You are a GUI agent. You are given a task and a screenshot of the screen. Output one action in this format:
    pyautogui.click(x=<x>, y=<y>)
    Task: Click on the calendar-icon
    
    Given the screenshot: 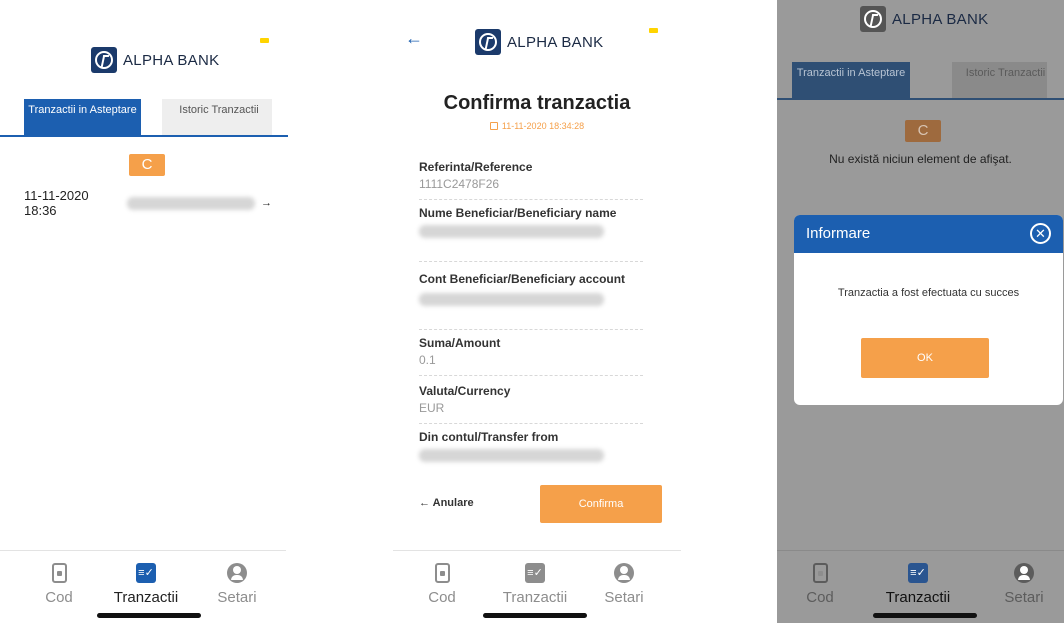 What is the action you would take?
    pyautogui.click(x=493, y=126)
    